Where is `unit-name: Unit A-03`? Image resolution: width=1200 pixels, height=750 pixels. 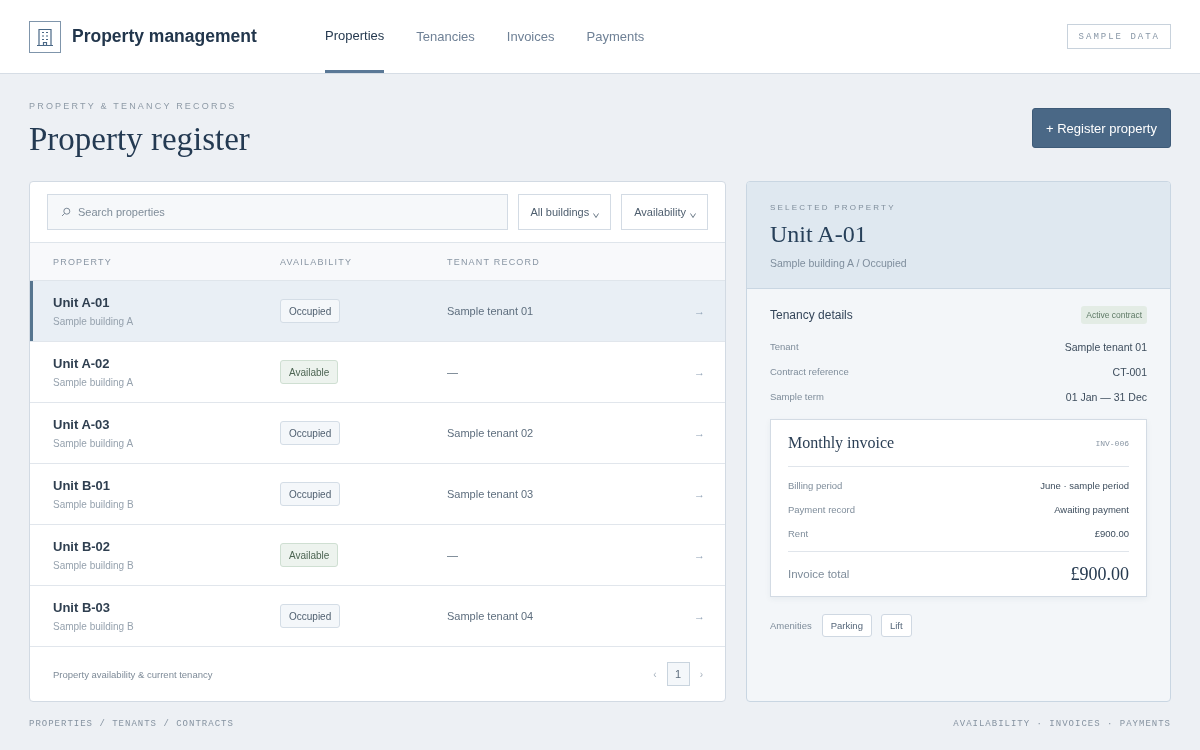
unit-name: Unit A-03 is located at coordinates (81, 424).